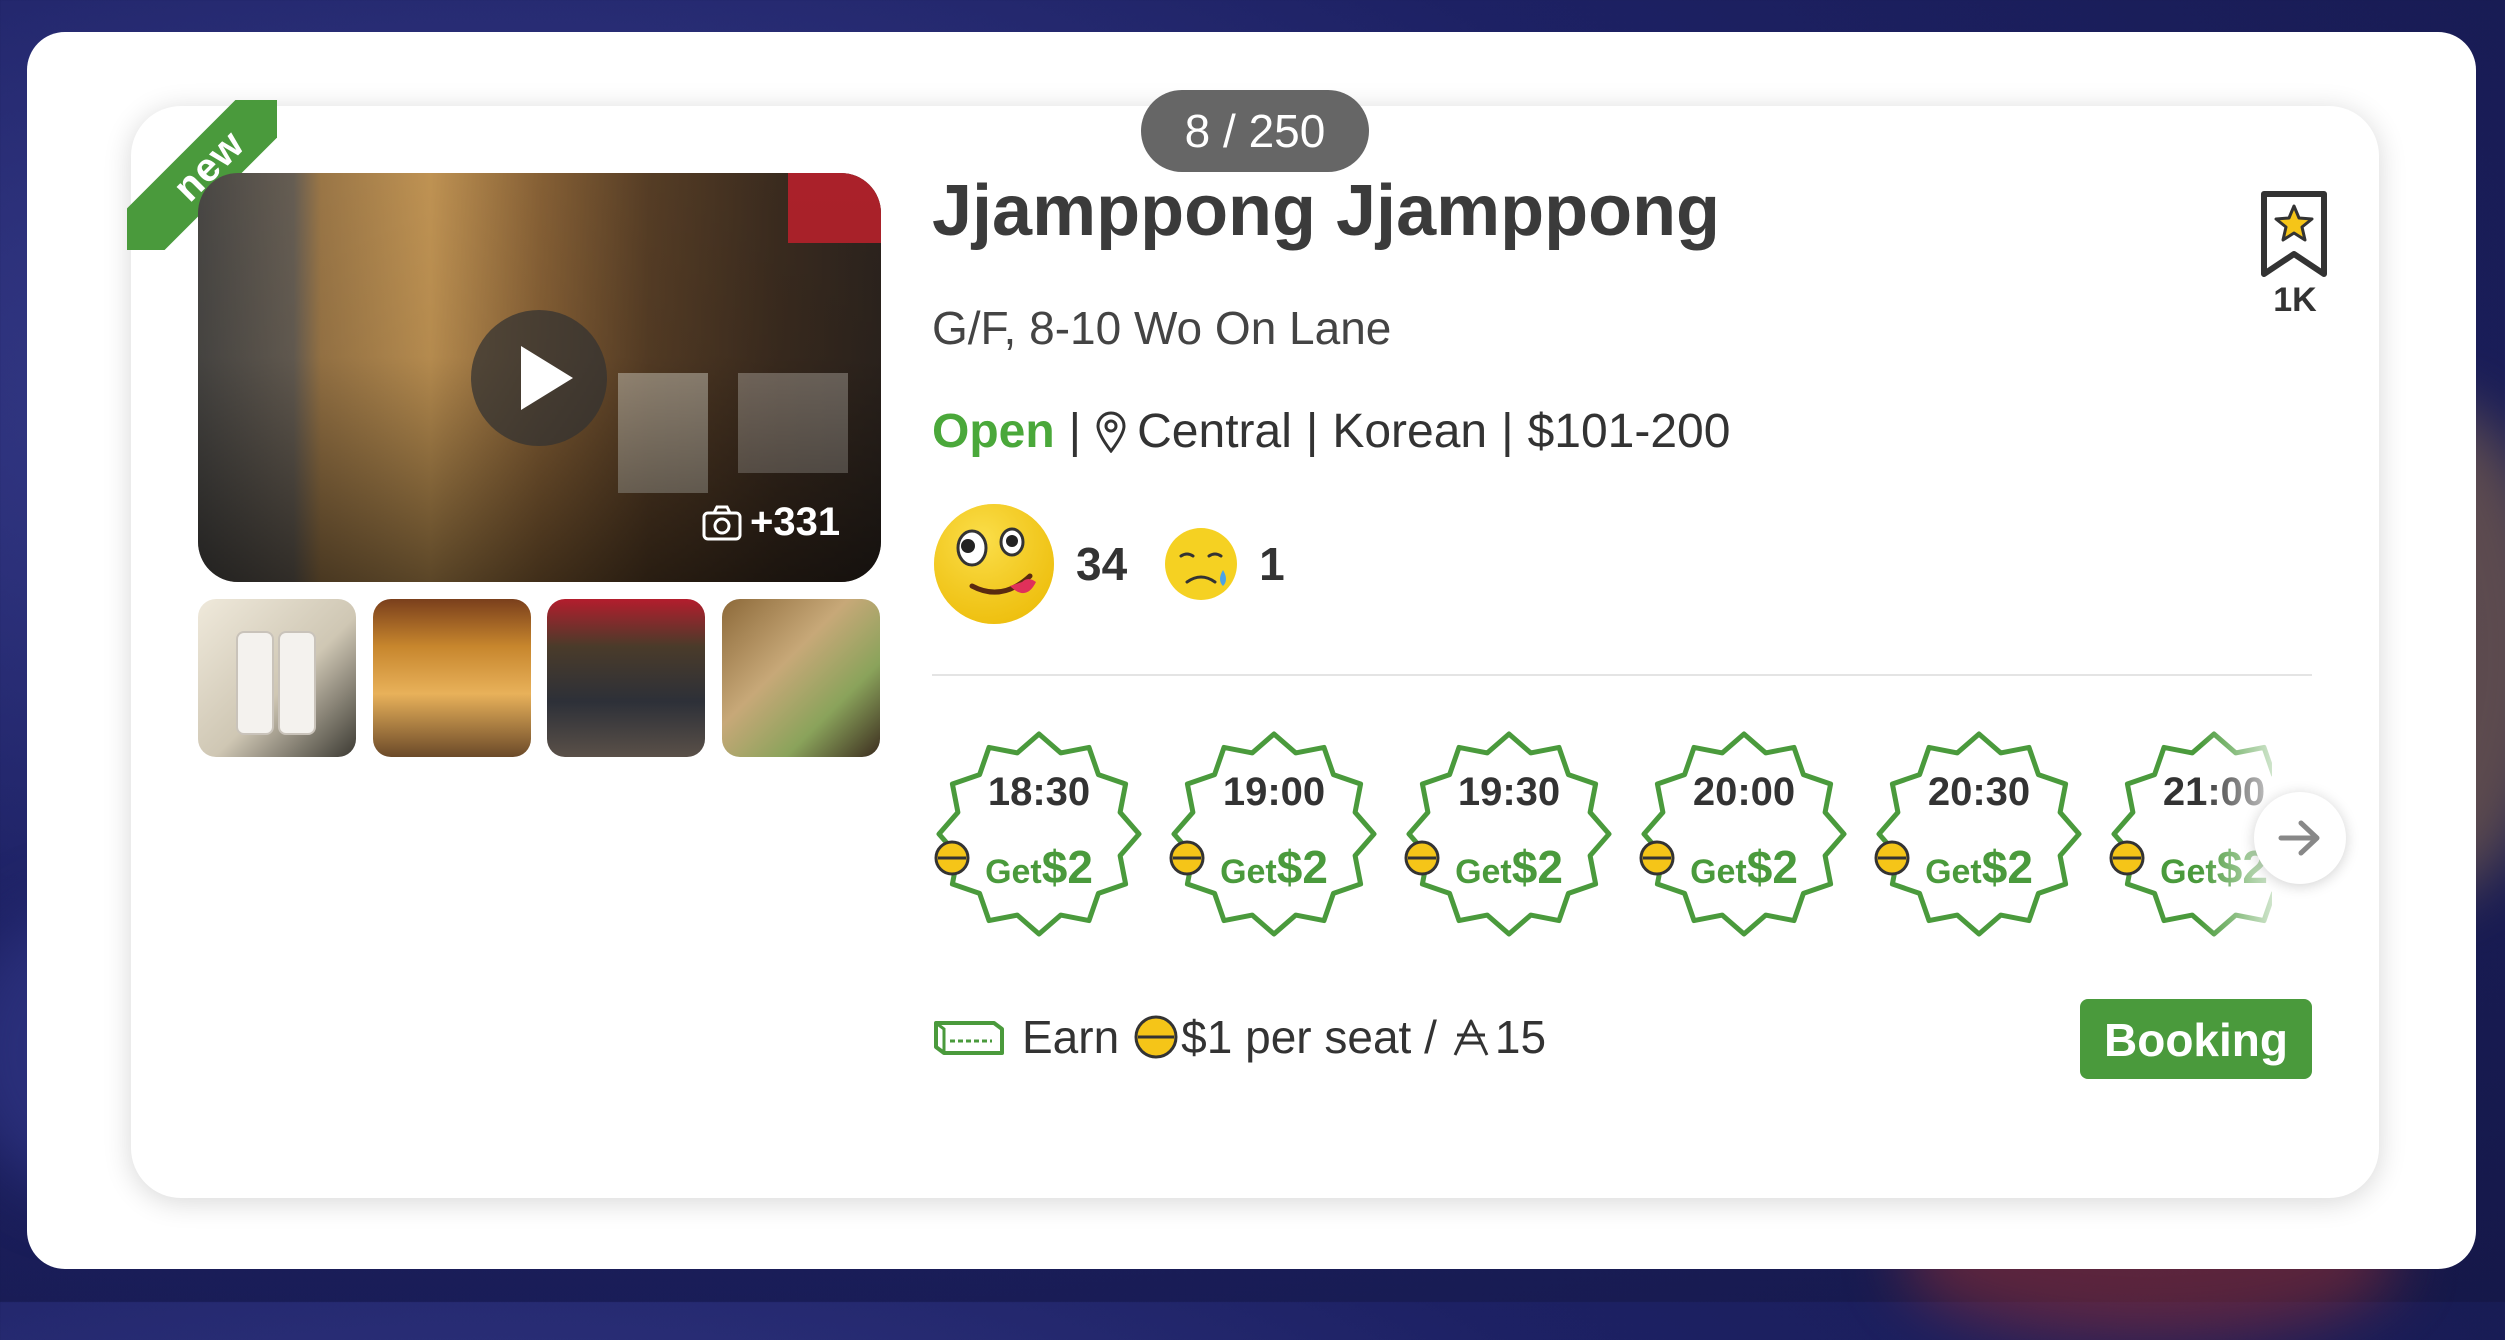 This screenshot has height=1340, width=2505. I want to click on booking-button: Booking, so click(2196, 1039).